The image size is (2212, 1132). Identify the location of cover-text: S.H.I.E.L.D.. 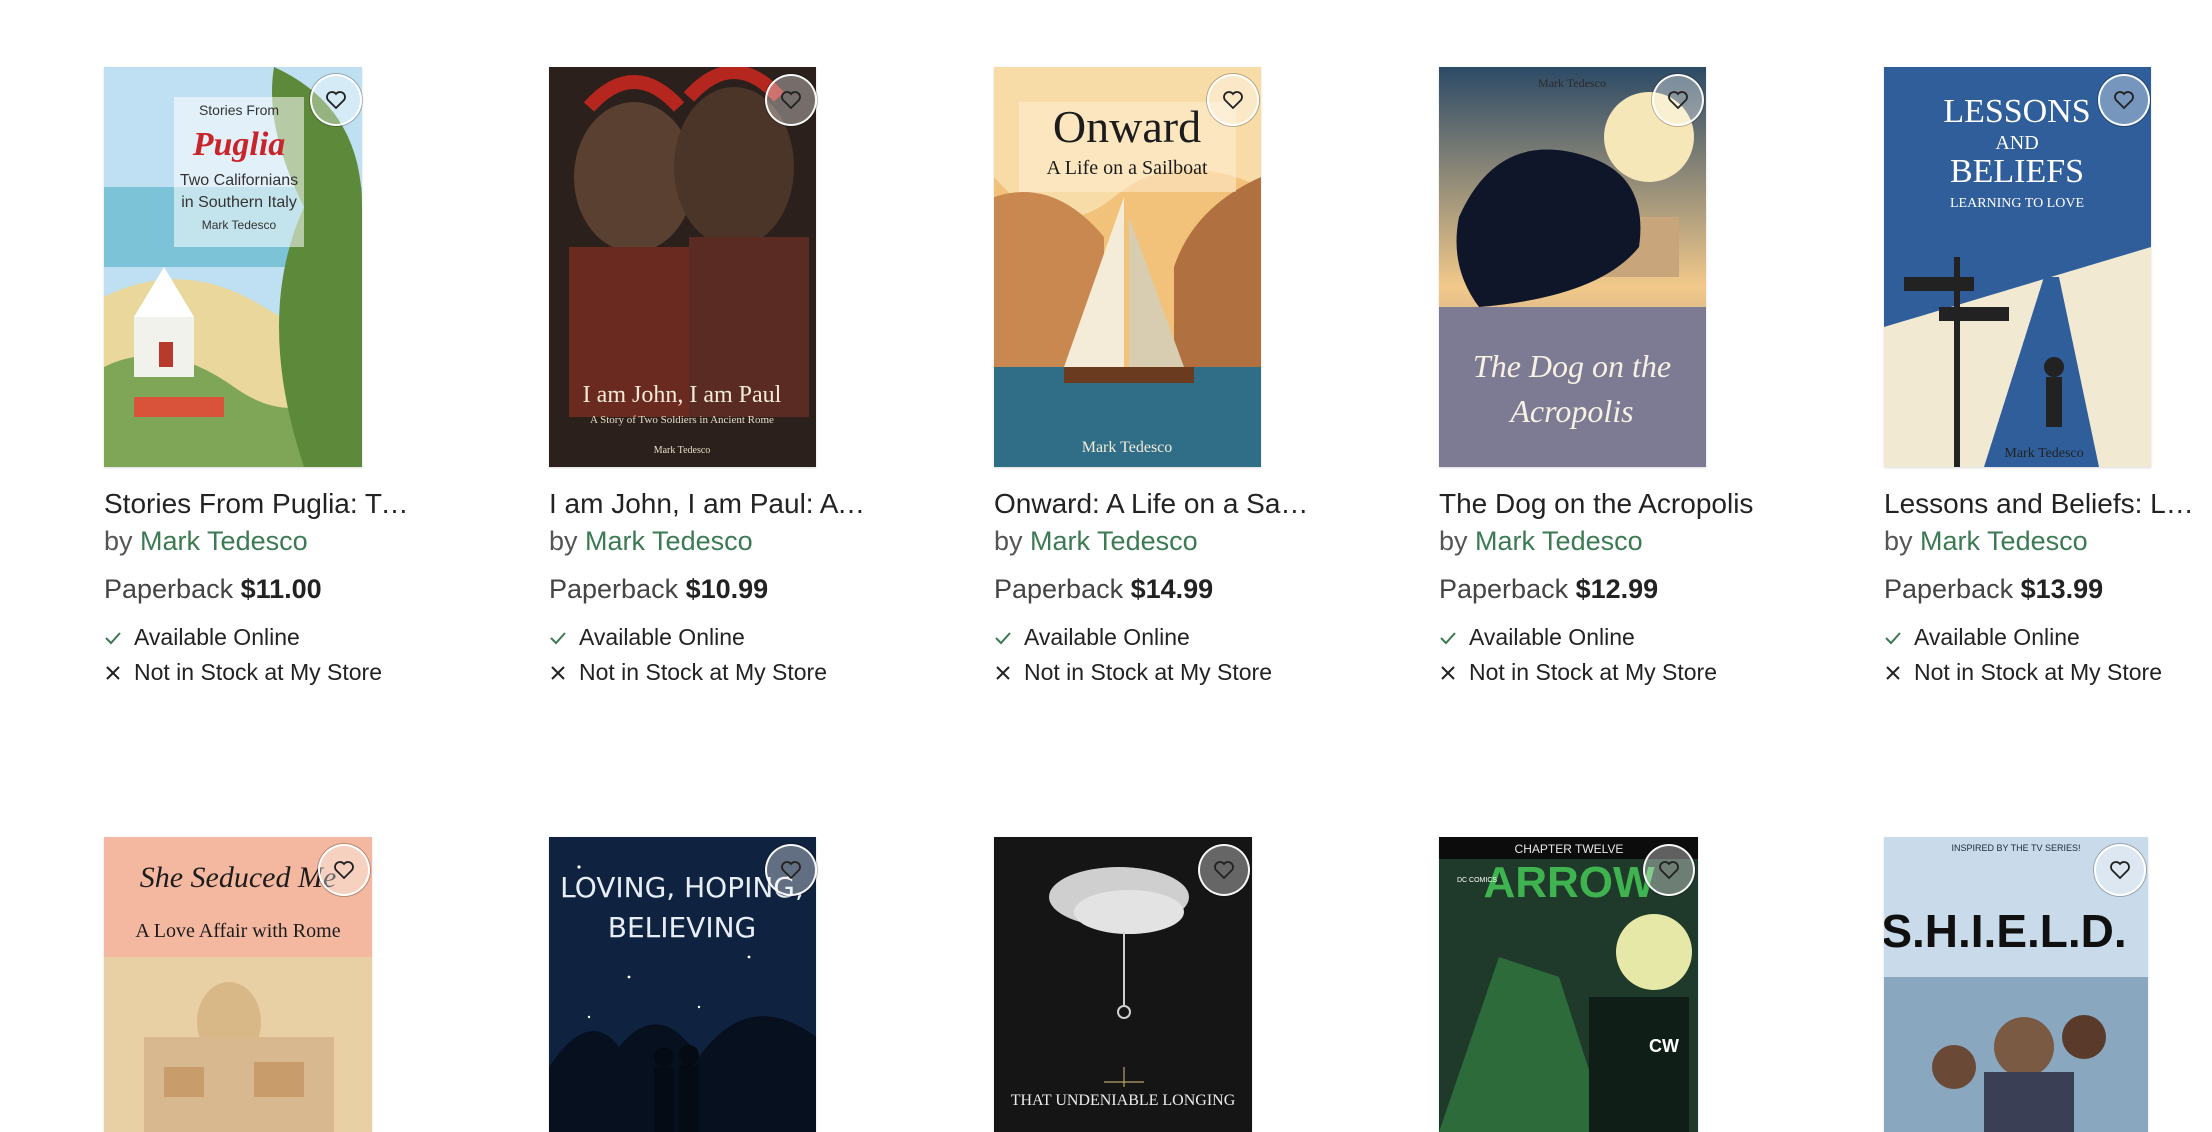
(2005, 931).